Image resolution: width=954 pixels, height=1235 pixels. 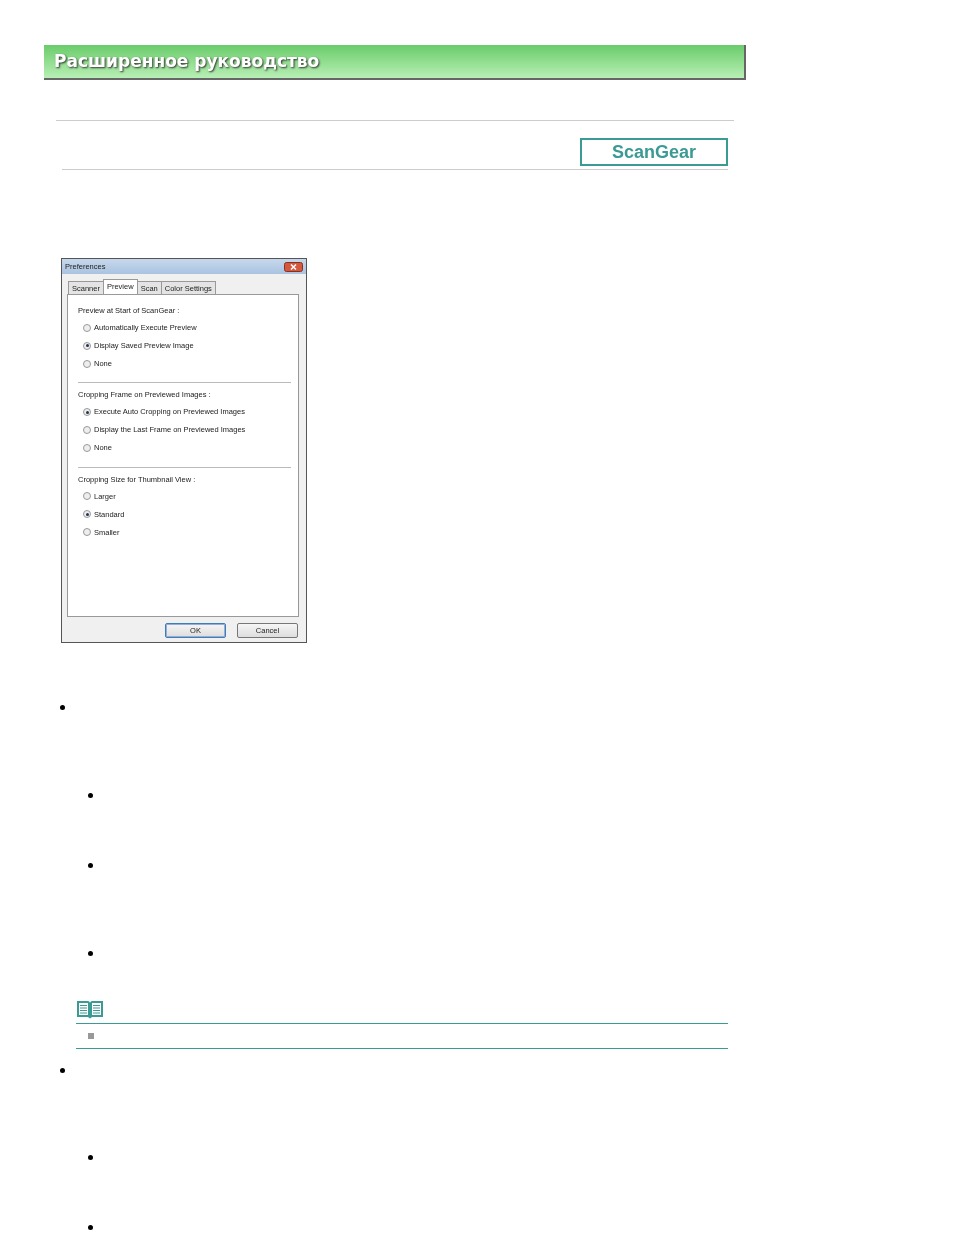 What do you see at coordinates (187, 61) in the screenshot?
I see `header-title: Расширенное руководство` at bounding box center [187, 61].